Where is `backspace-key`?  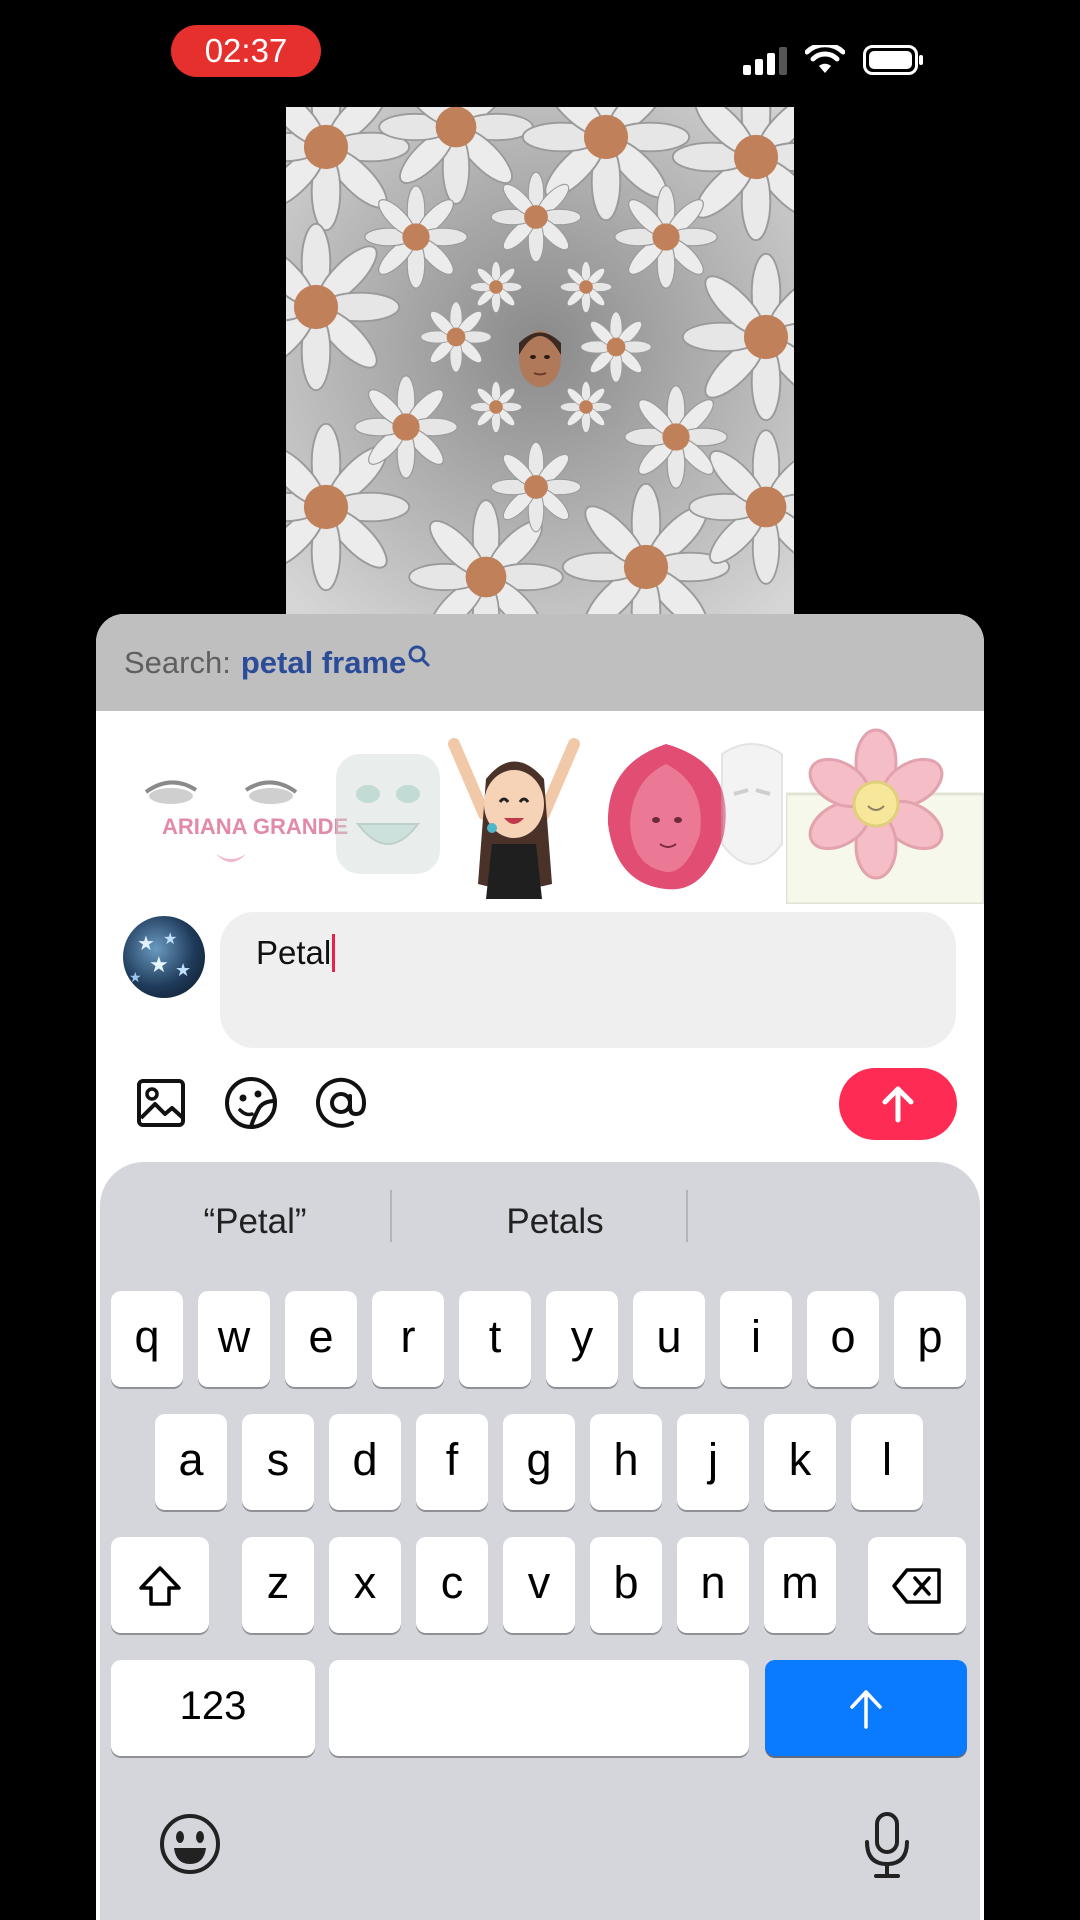 backspace-key is located at coordinates (917, 1585).